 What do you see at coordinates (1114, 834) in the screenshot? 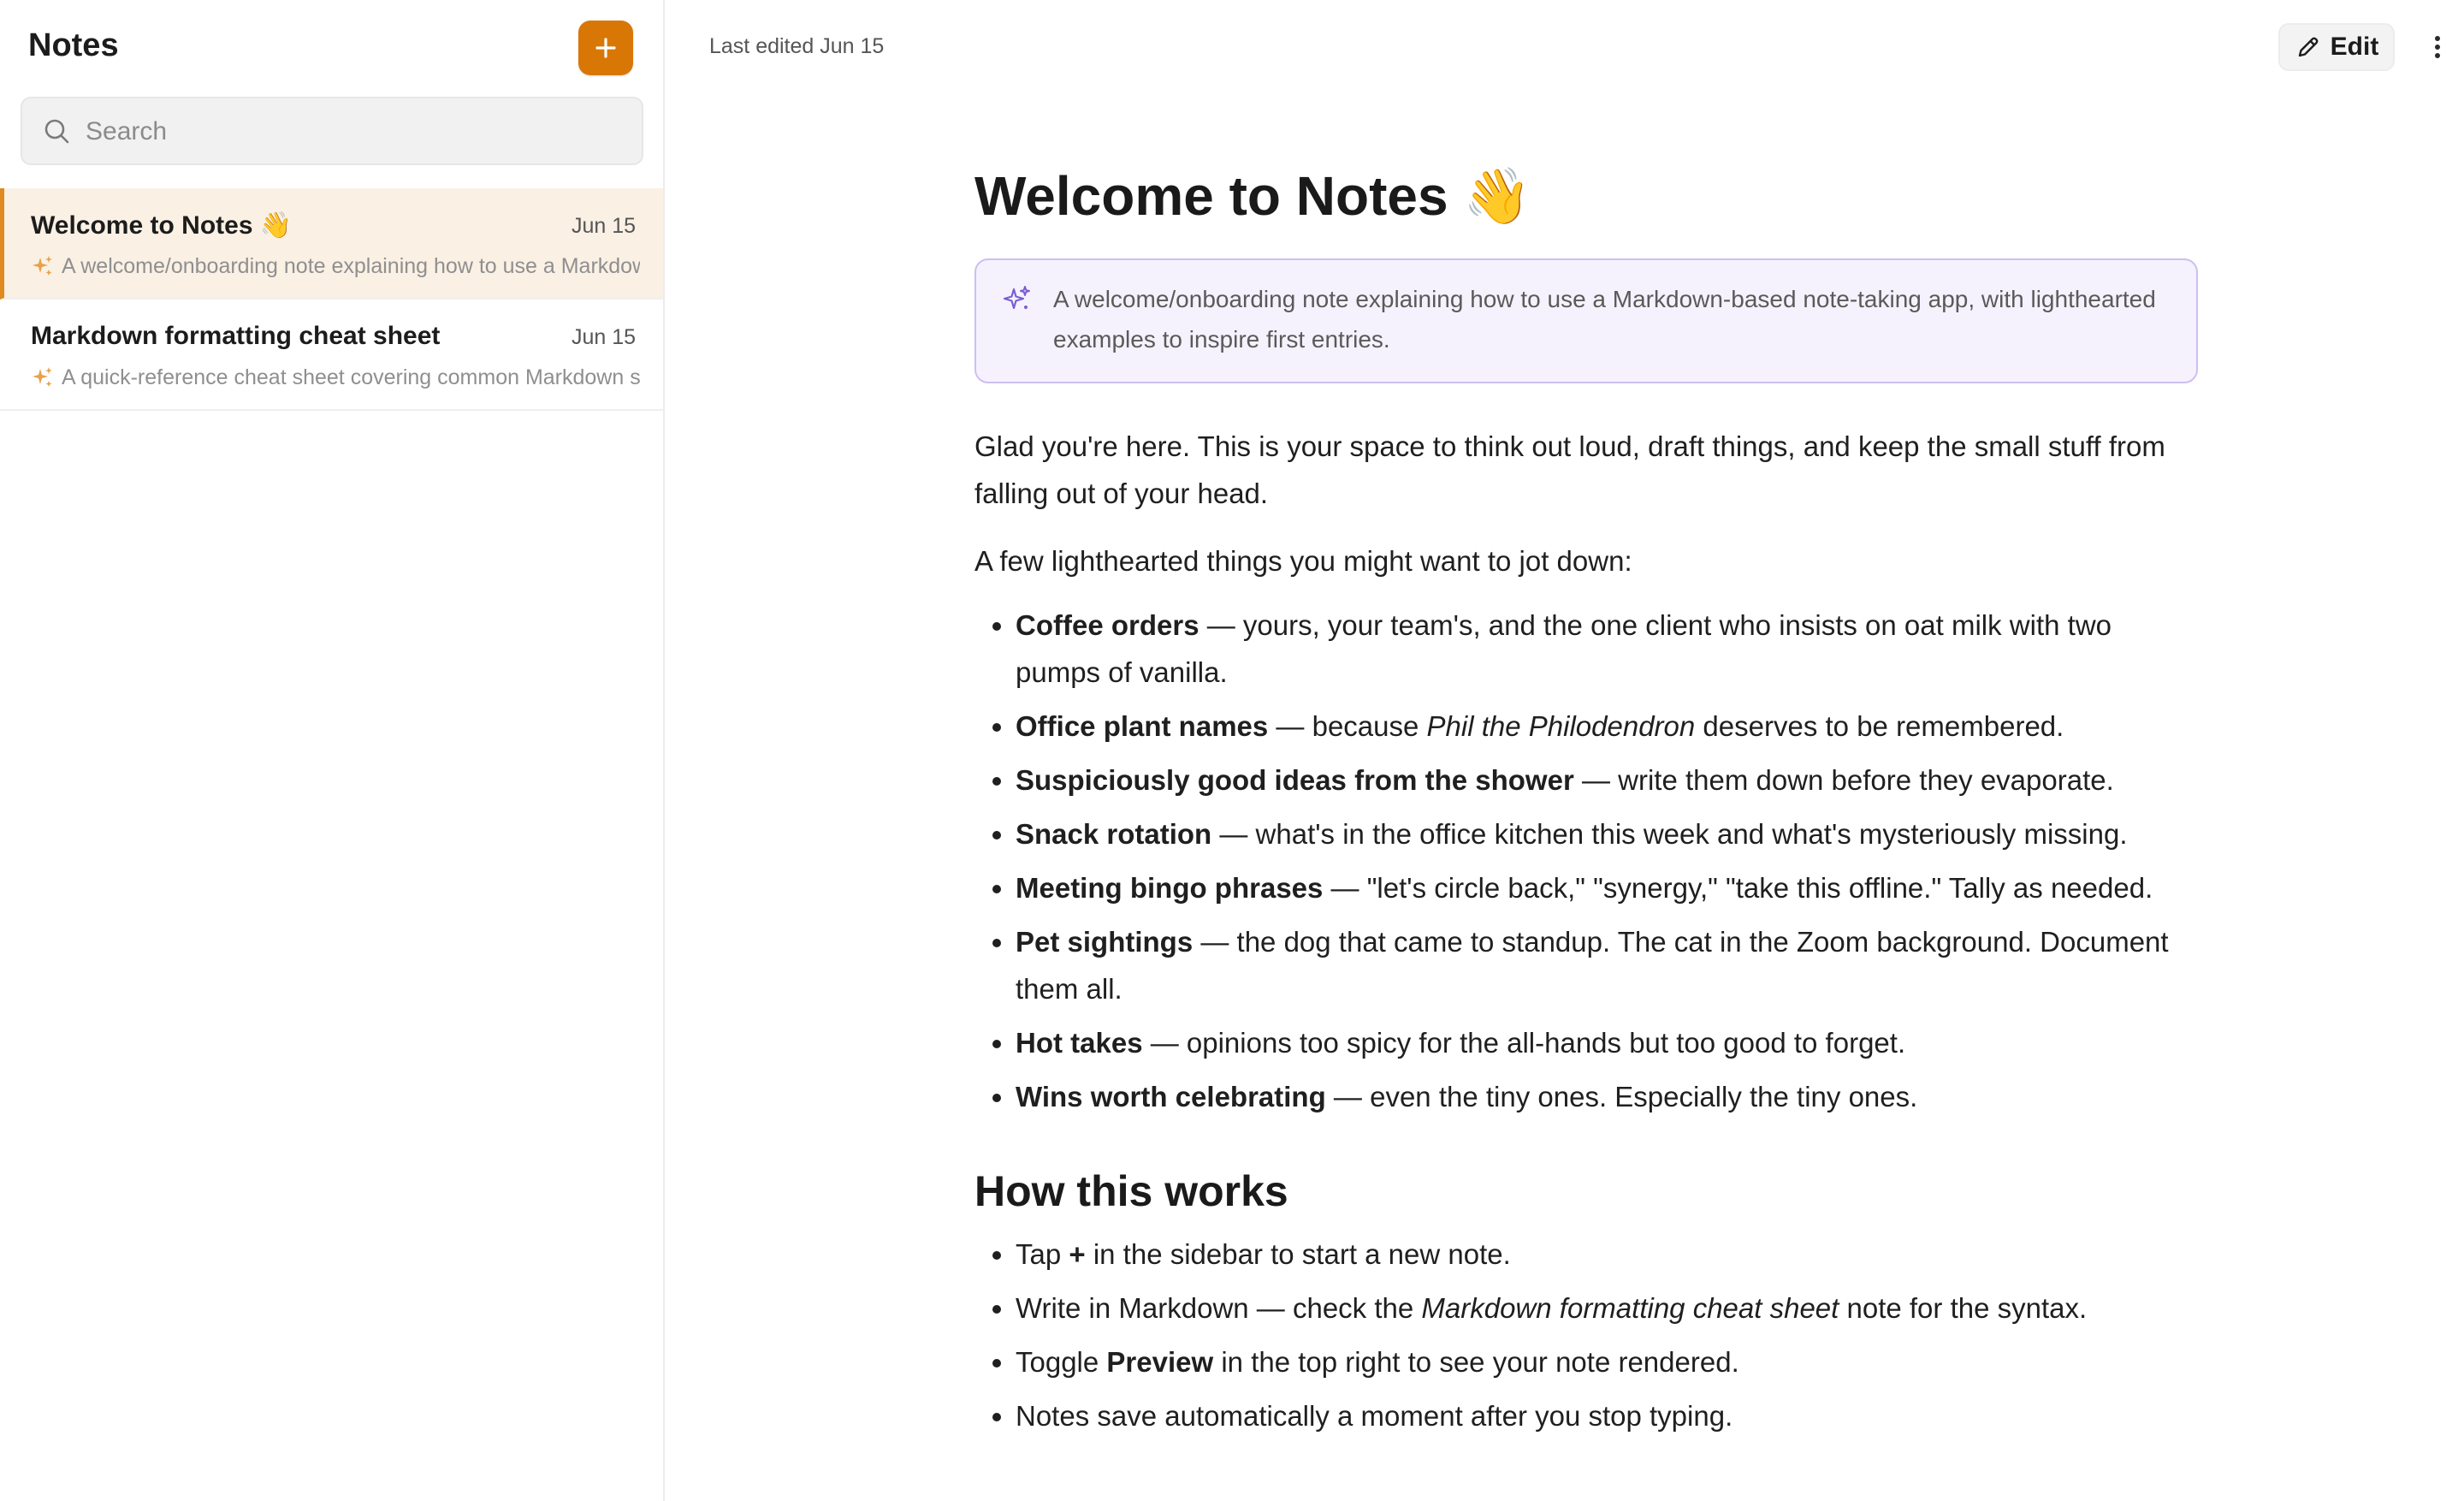
I see `item-bold: Snack rotation` at bounding box center [1114, 834].